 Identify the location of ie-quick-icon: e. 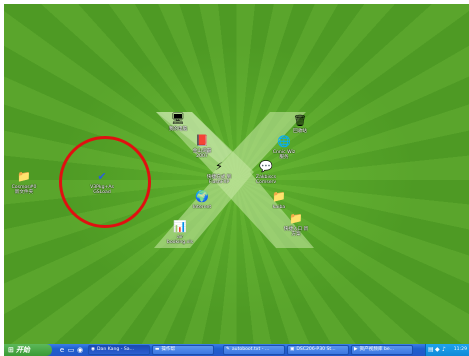
(62, 350).